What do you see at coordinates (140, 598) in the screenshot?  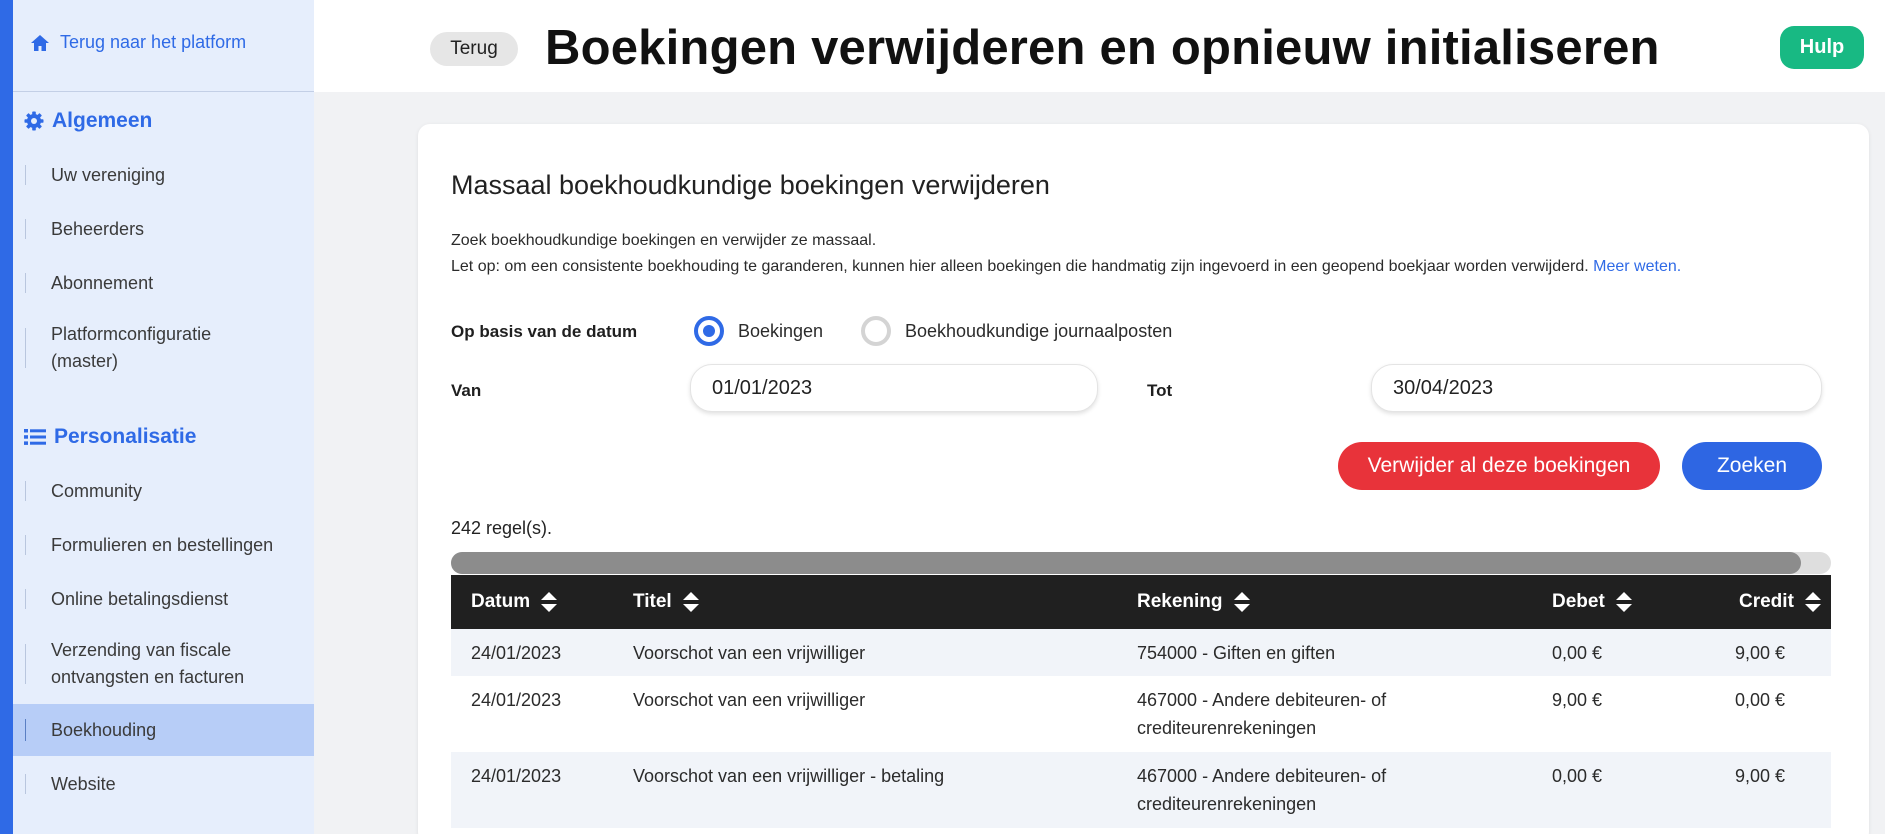 I see `sidebar-item-label: Online betalingsdienst` at bounding box center [140, 598].